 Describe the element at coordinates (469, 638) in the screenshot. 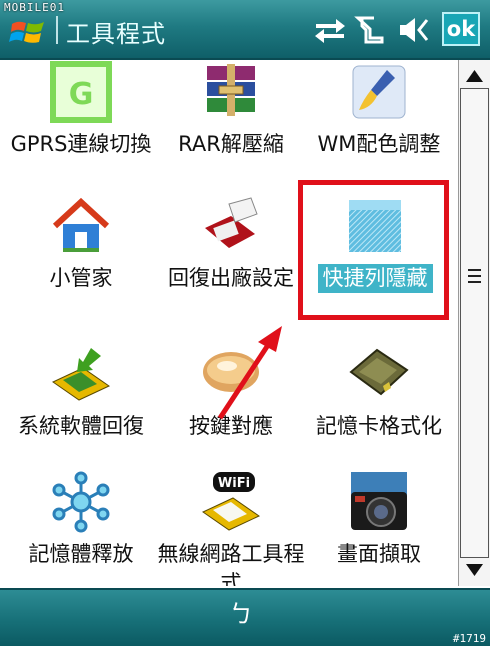

I see `corner-tag: #1719` at that location.